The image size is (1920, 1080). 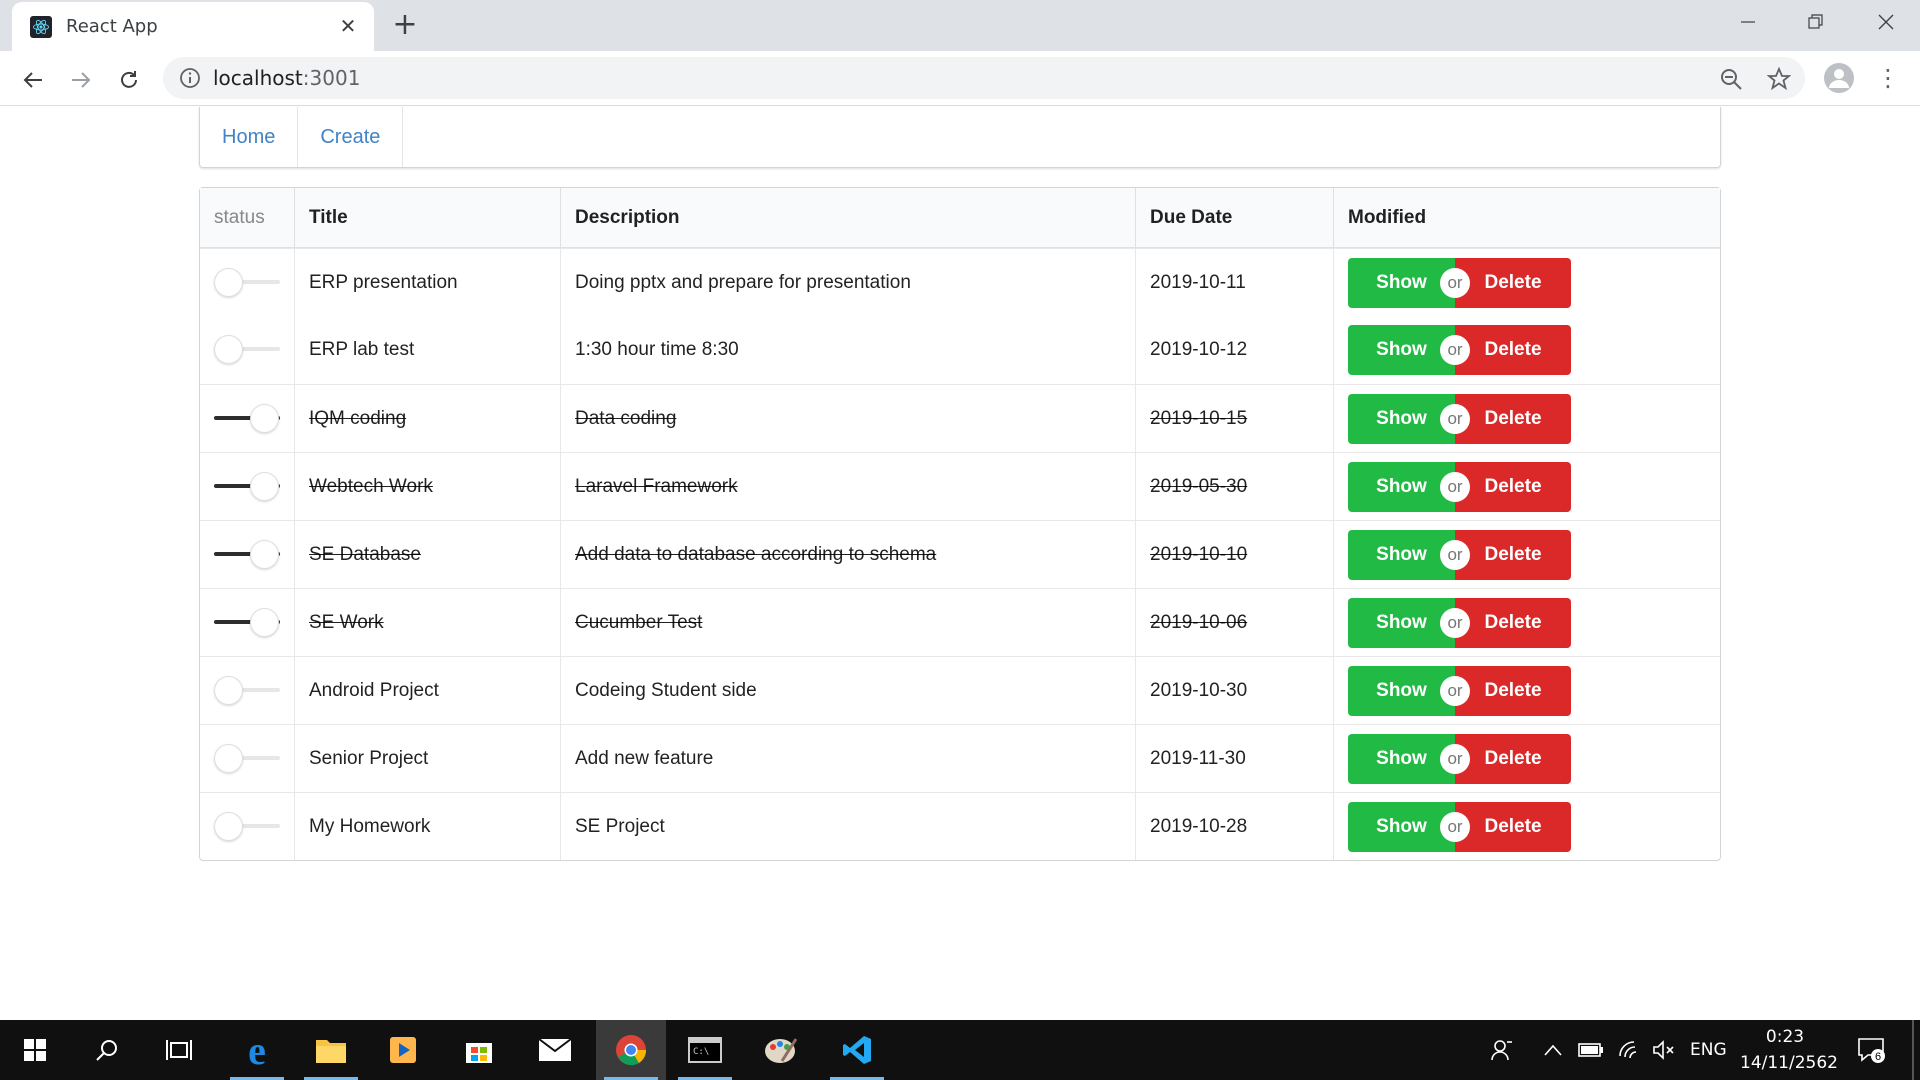 What do you see at coordinates (1888, 78) in the screenshot?
I see `browser-menu-icon: ⋮` at bounding box center [1888, 78].